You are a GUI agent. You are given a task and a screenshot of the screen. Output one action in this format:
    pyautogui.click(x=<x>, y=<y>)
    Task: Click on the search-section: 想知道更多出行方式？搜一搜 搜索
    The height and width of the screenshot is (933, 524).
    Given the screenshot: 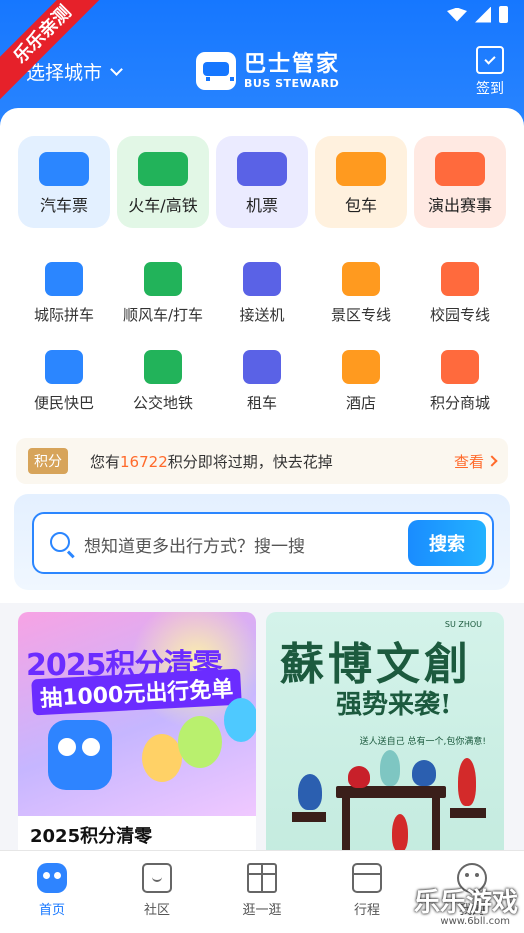 What is the action you would take?
    pyautogui.click(x=262, y=542)
    